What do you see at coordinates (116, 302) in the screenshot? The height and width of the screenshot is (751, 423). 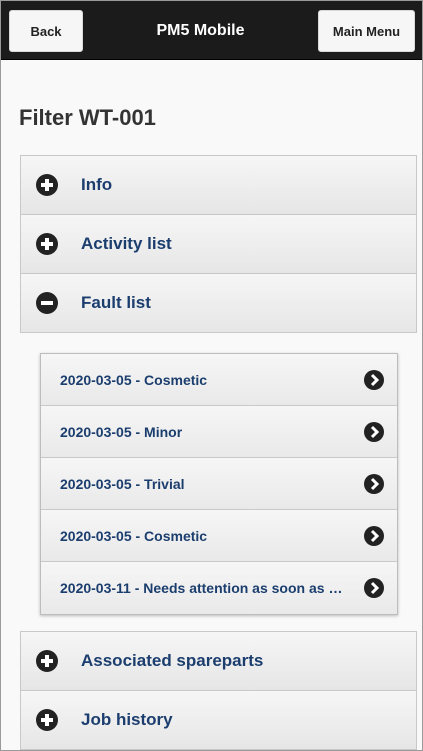 I see `section-fault-list-label: Fault list` at bounding box center [116, 302].